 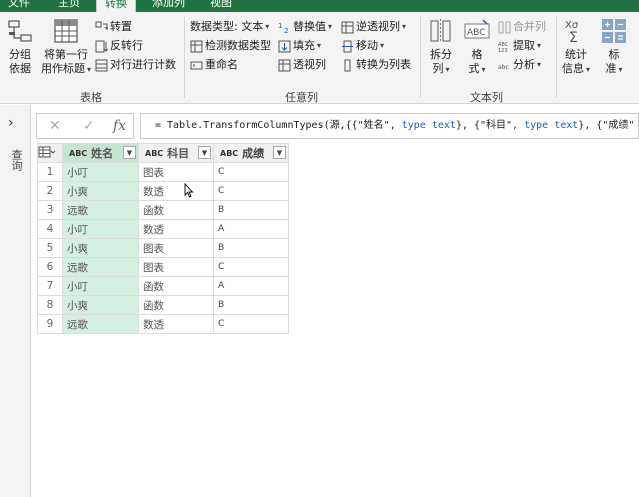 I want to click on tab-transform: 转换, so click(x=116, y=6).